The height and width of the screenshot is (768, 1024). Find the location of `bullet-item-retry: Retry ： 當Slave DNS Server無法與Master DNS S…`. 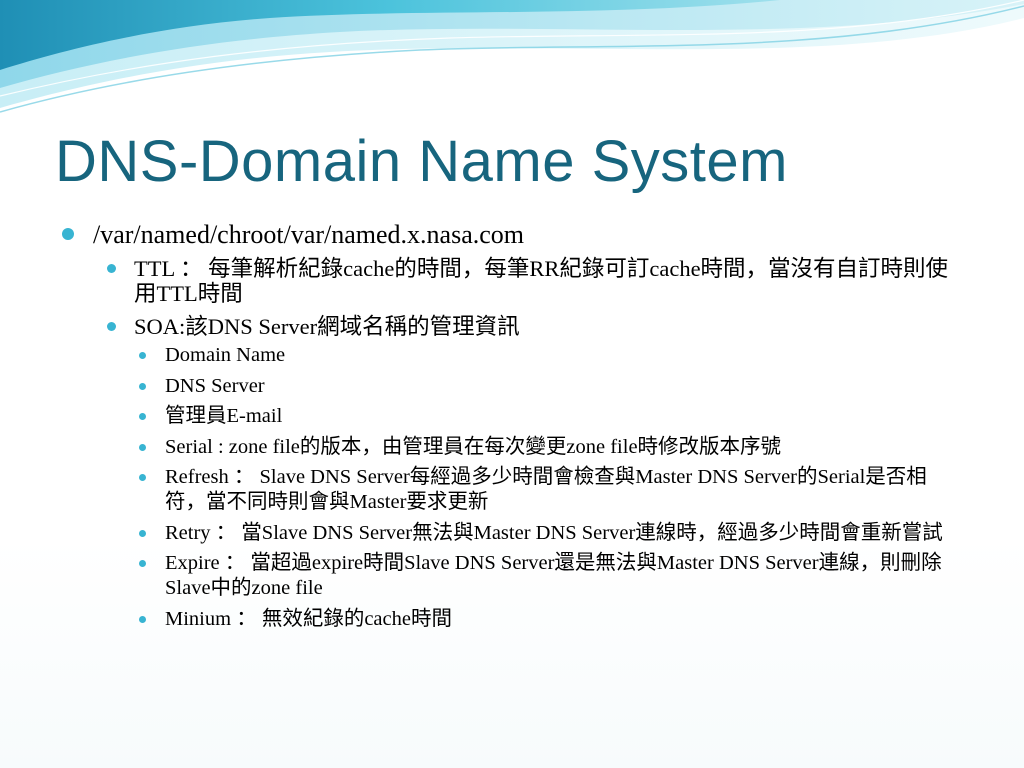

bullet-item-retry: Retry ： 當Slave DNS Server無法與Master DNS S… is located at coordinates (550, 533).